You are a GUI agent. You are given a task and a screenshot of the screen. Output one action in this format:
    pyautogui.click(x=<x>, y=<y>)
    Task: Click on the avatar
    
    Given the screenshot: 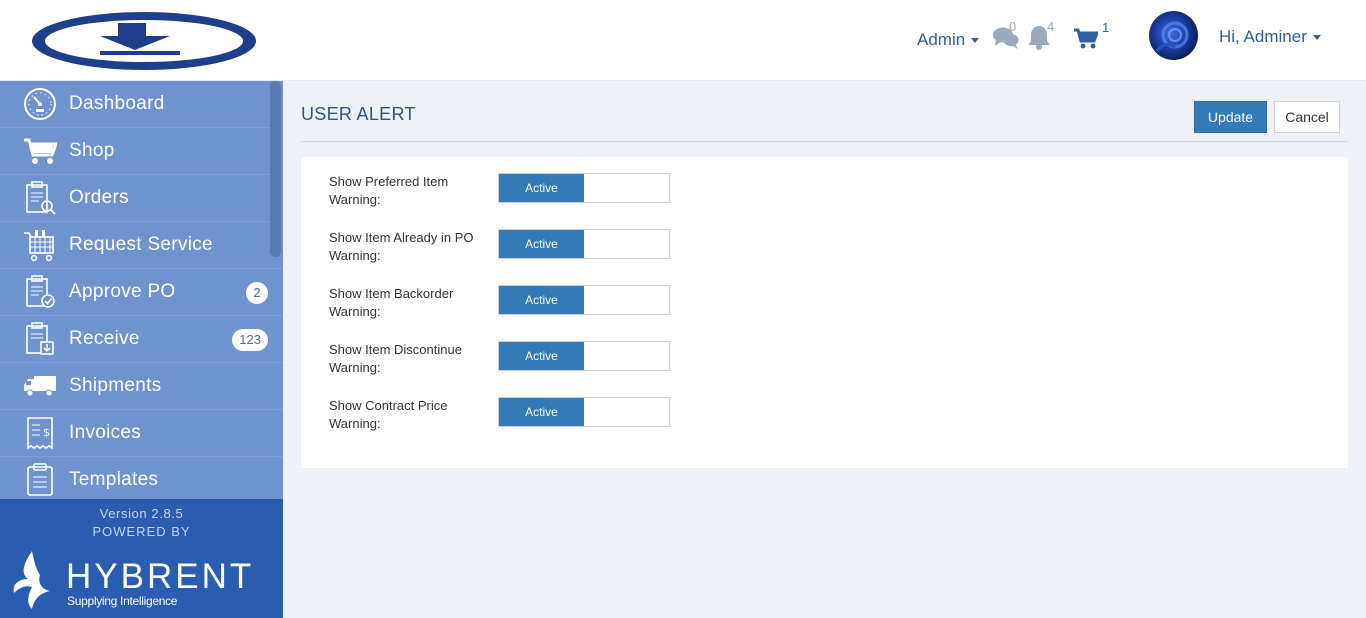 What is the action you would take?
    pyautogui.click(x=1173, y=35)
    